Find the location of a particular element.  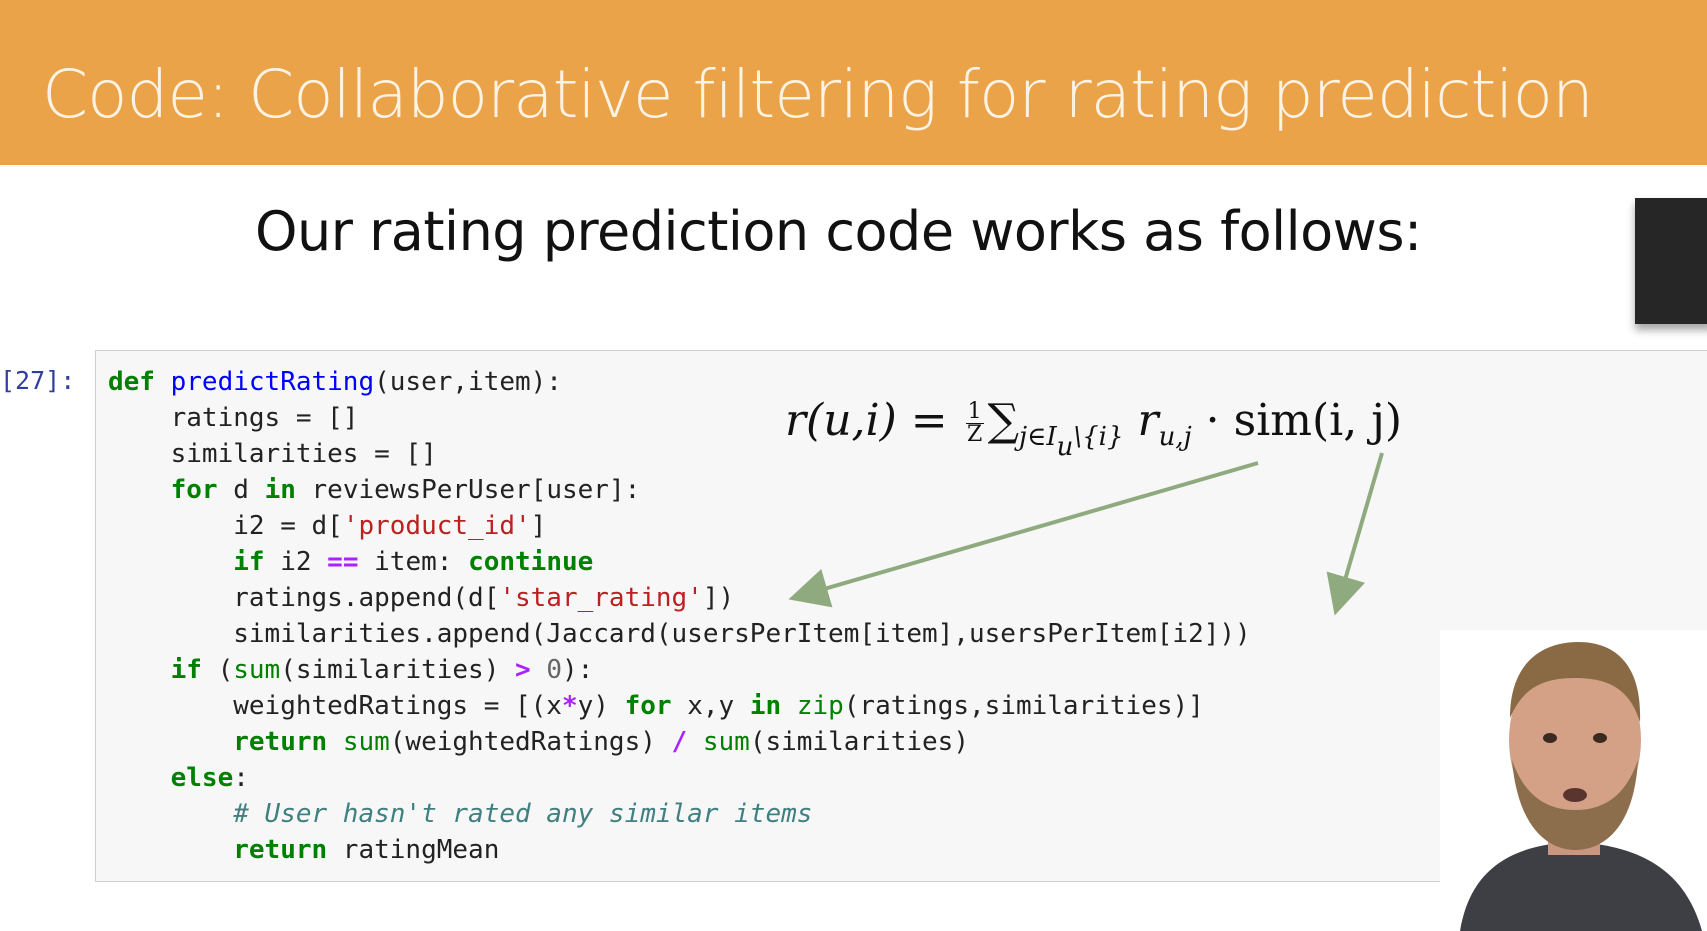

code-line-13: # User hasn't rated any similar items is located at coordinates (523, 814).